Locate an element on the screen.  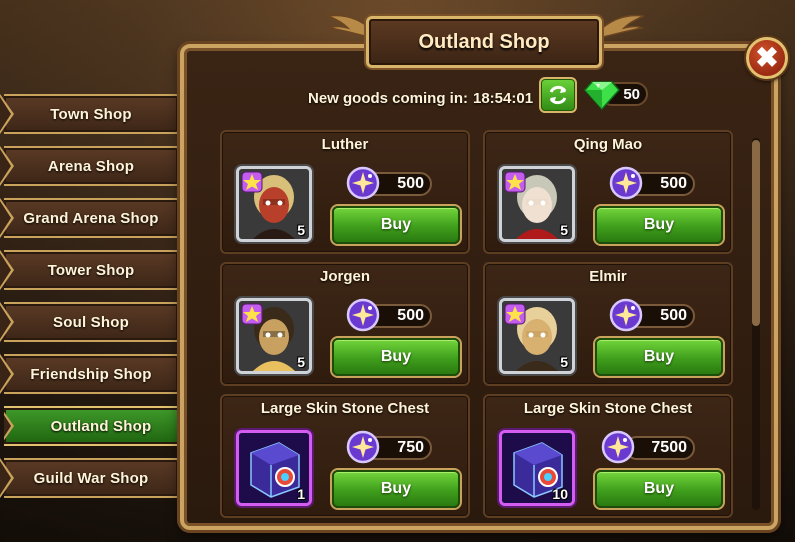
close-icon: ✖ is located at coordinates (767, 57).